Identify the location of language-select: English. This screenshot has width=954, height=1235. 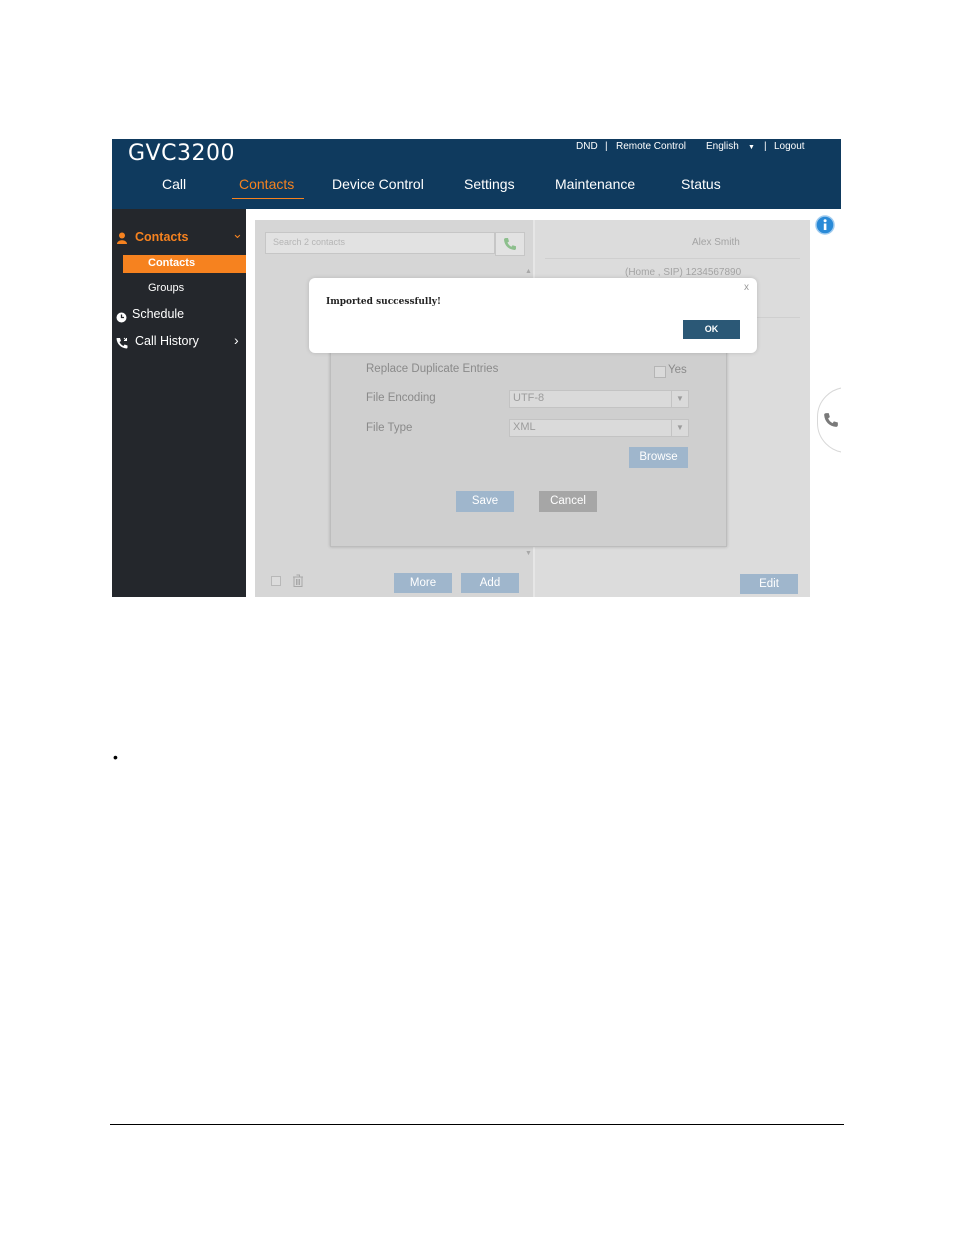
(722, 146).